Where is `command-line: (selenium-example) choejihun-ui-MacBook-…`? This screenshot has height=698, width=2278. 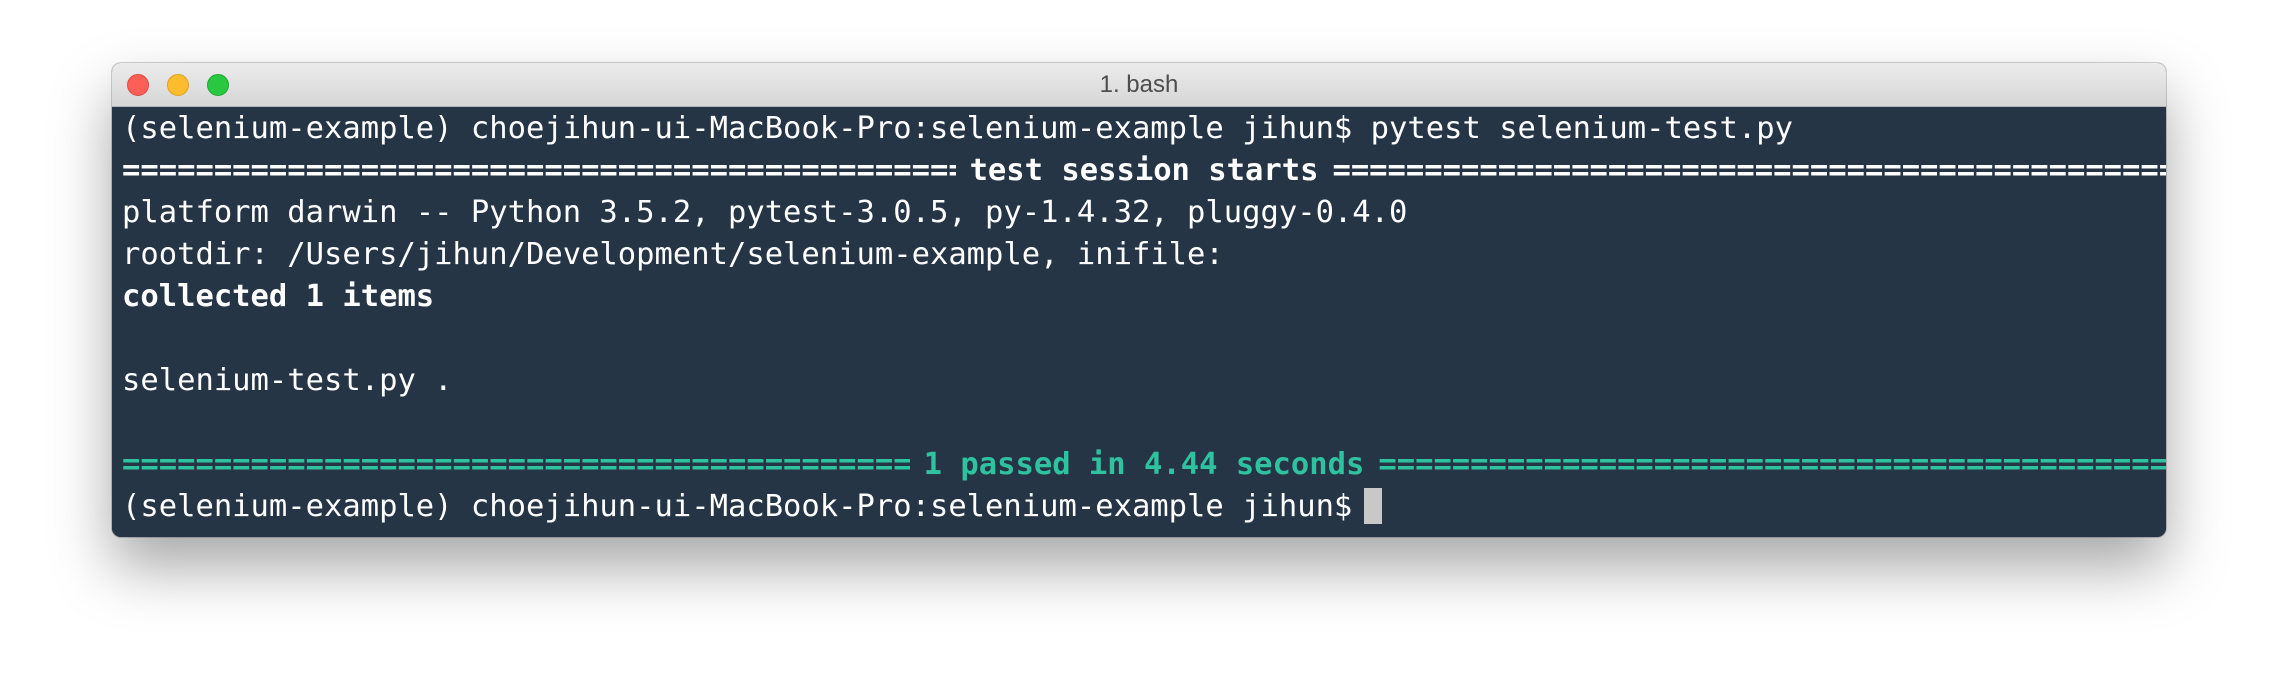 command-line: (selenium-example) choejihun-ui-MacBook-… is located at coordinates (957, 128).